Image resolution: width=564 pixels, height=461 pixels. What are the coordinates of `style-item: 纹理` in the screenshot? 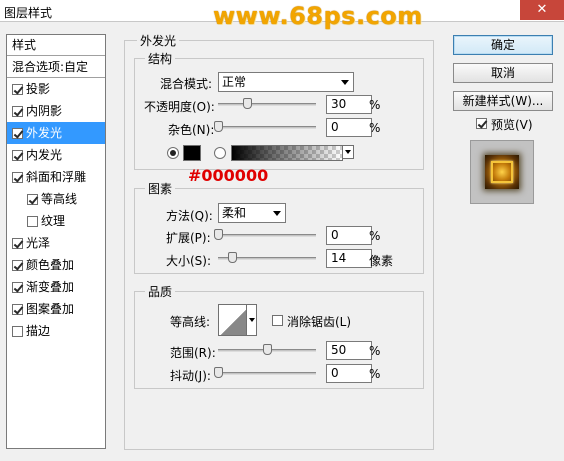 It's located at (56, 221).